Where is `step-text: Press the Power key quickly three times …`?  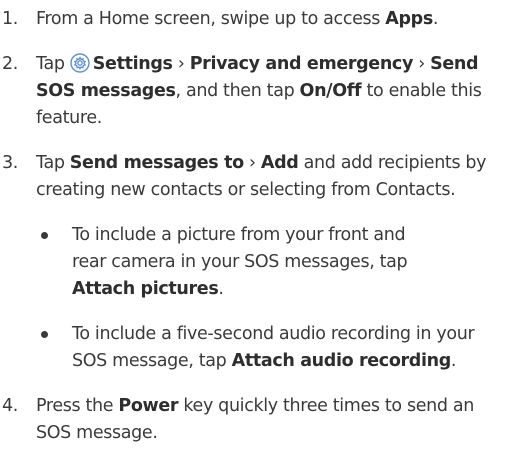 step-text: Press the Power key quickly three times … is located at coordinates (255, 419).